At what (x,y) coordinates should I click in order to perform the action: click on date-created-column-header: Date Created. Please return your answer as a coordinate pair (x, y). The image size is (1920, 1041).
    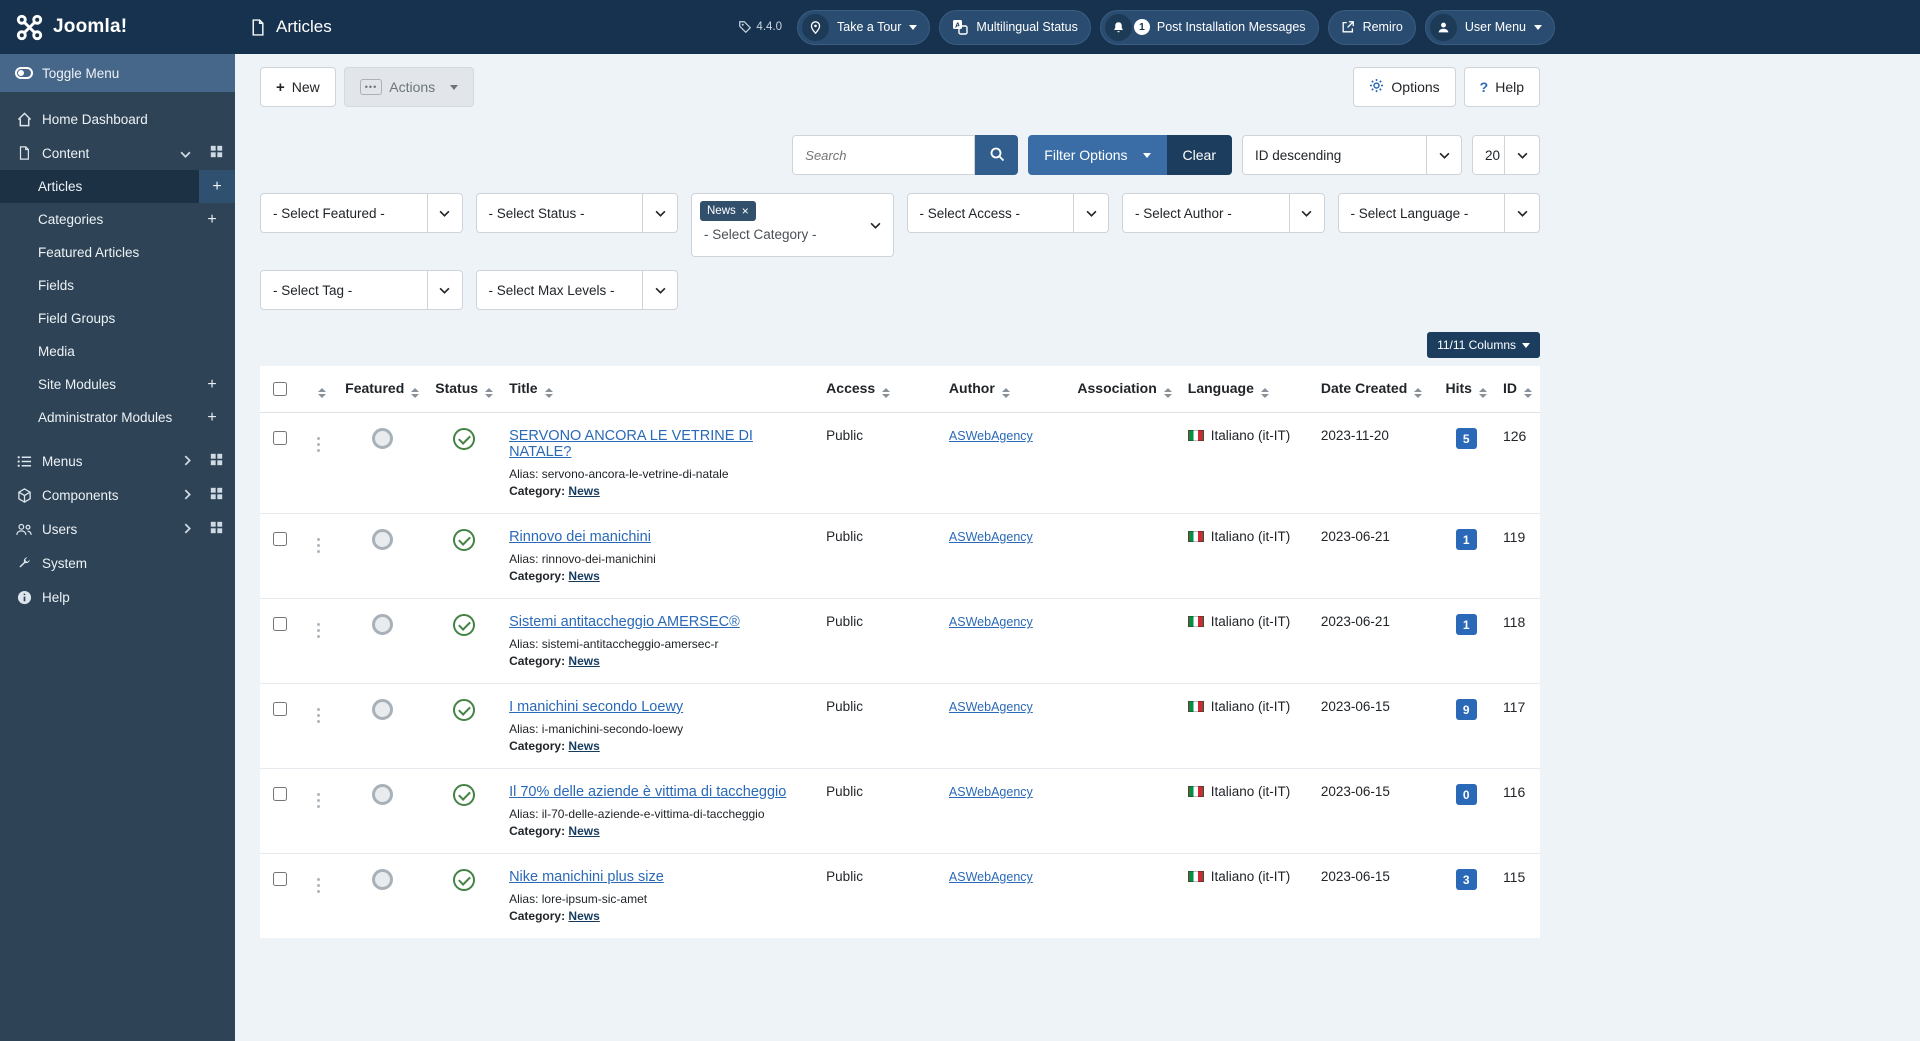
    Looking at the image, I should click on (1375, 389).